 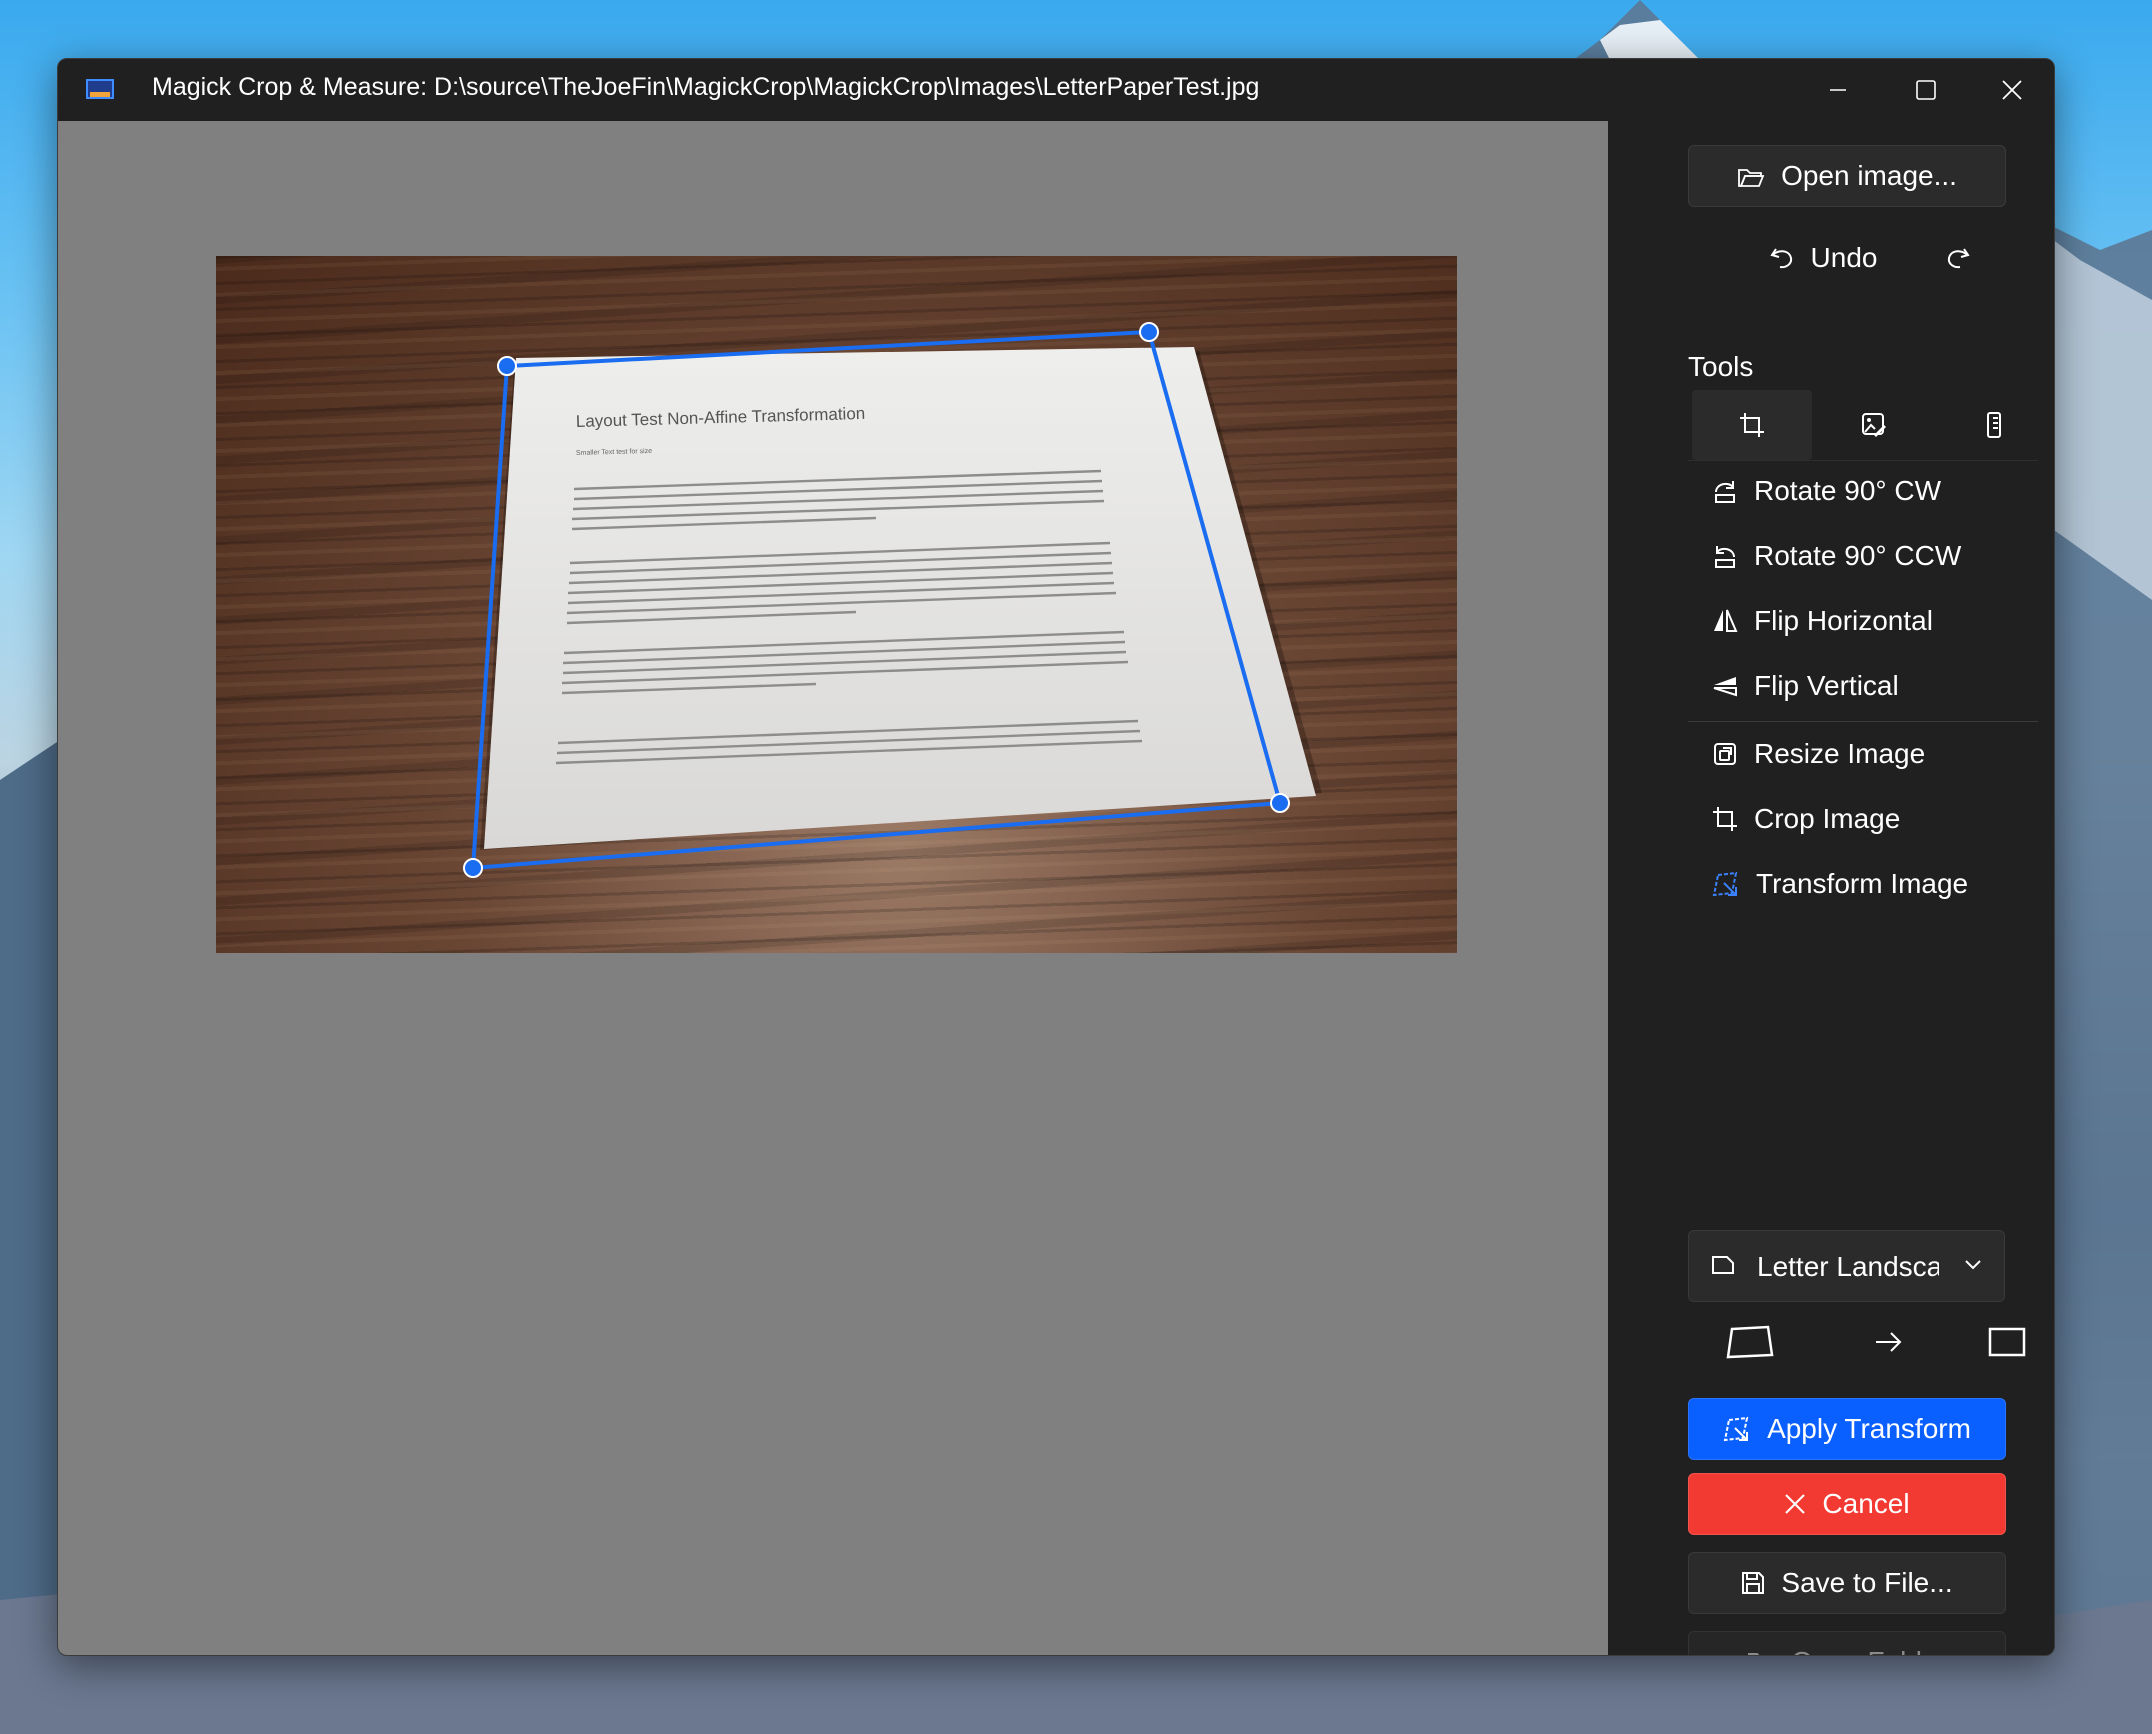 I want to click on flip-horizontal-button: Flip Horizontal, so click(x=1863, y=621).